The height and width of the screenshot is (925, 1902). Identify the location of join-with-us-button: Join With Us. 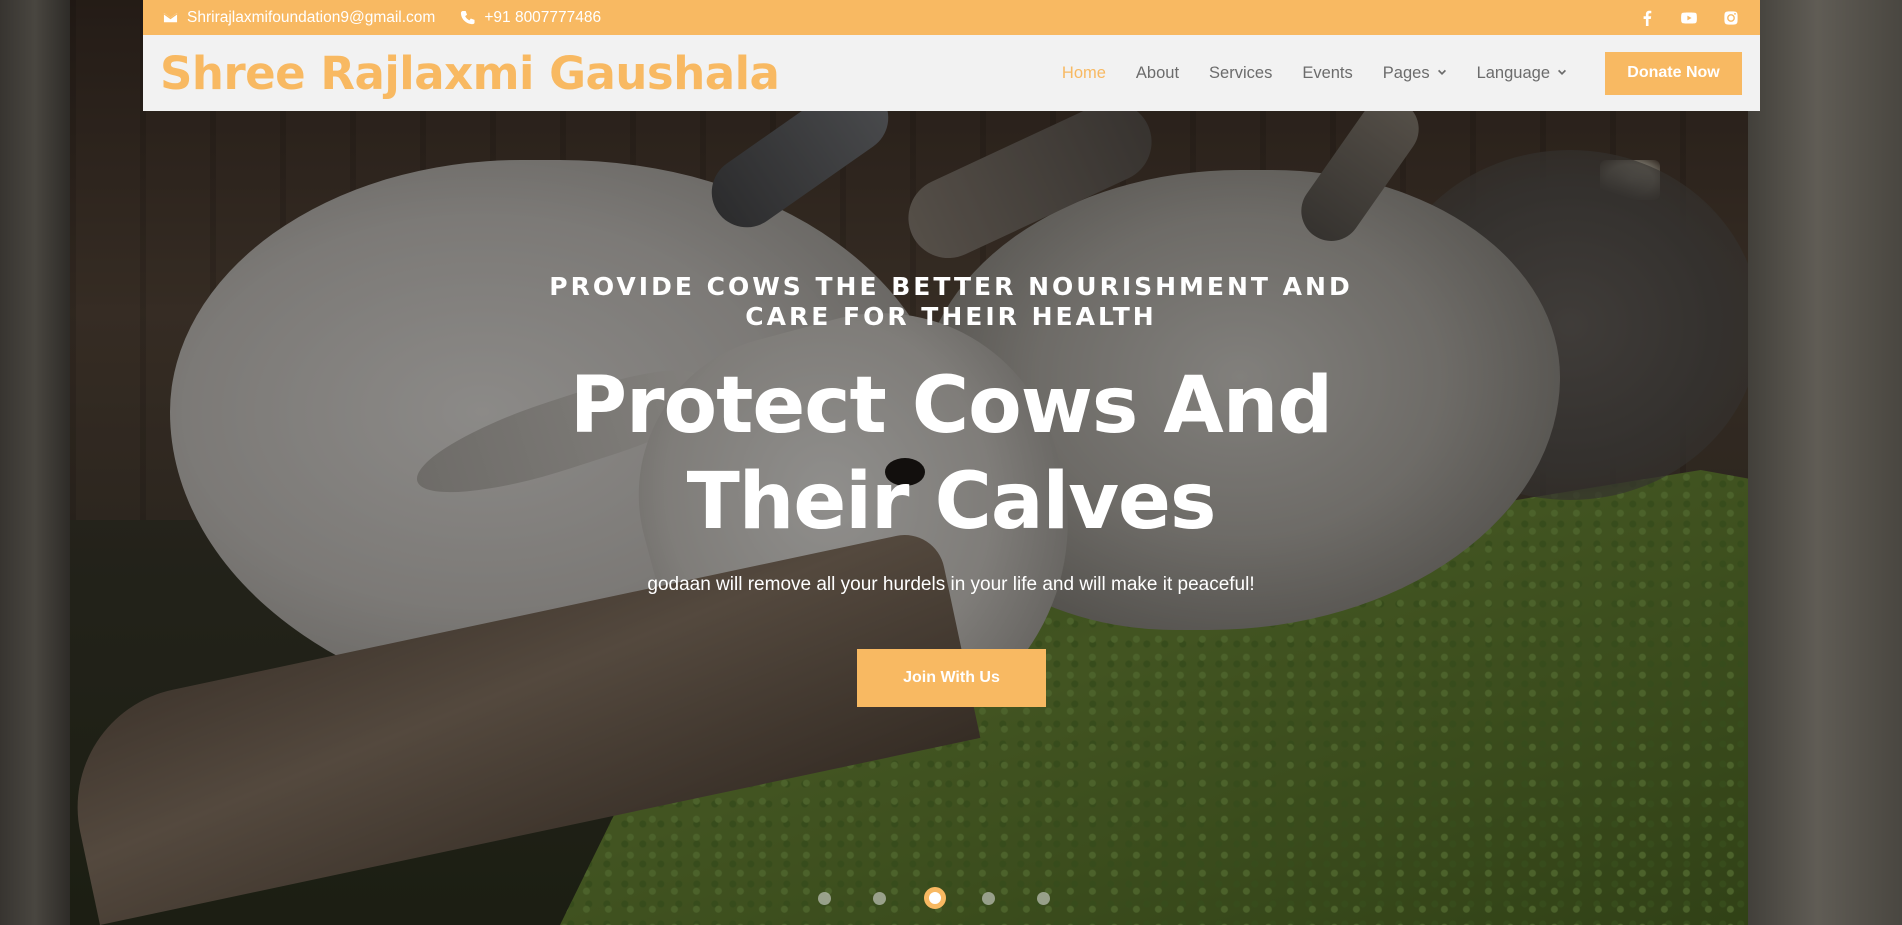
(951, 678).